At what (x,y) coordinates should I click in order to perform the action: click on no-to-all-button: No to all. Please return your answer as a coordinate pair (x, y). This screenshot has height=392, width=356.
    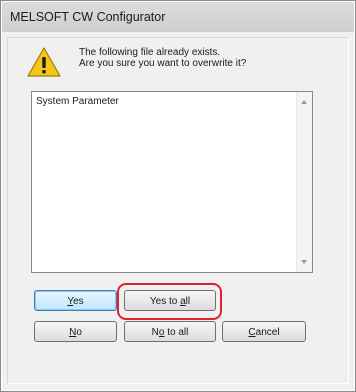
    Looking at the image, I should click on (170, 331).